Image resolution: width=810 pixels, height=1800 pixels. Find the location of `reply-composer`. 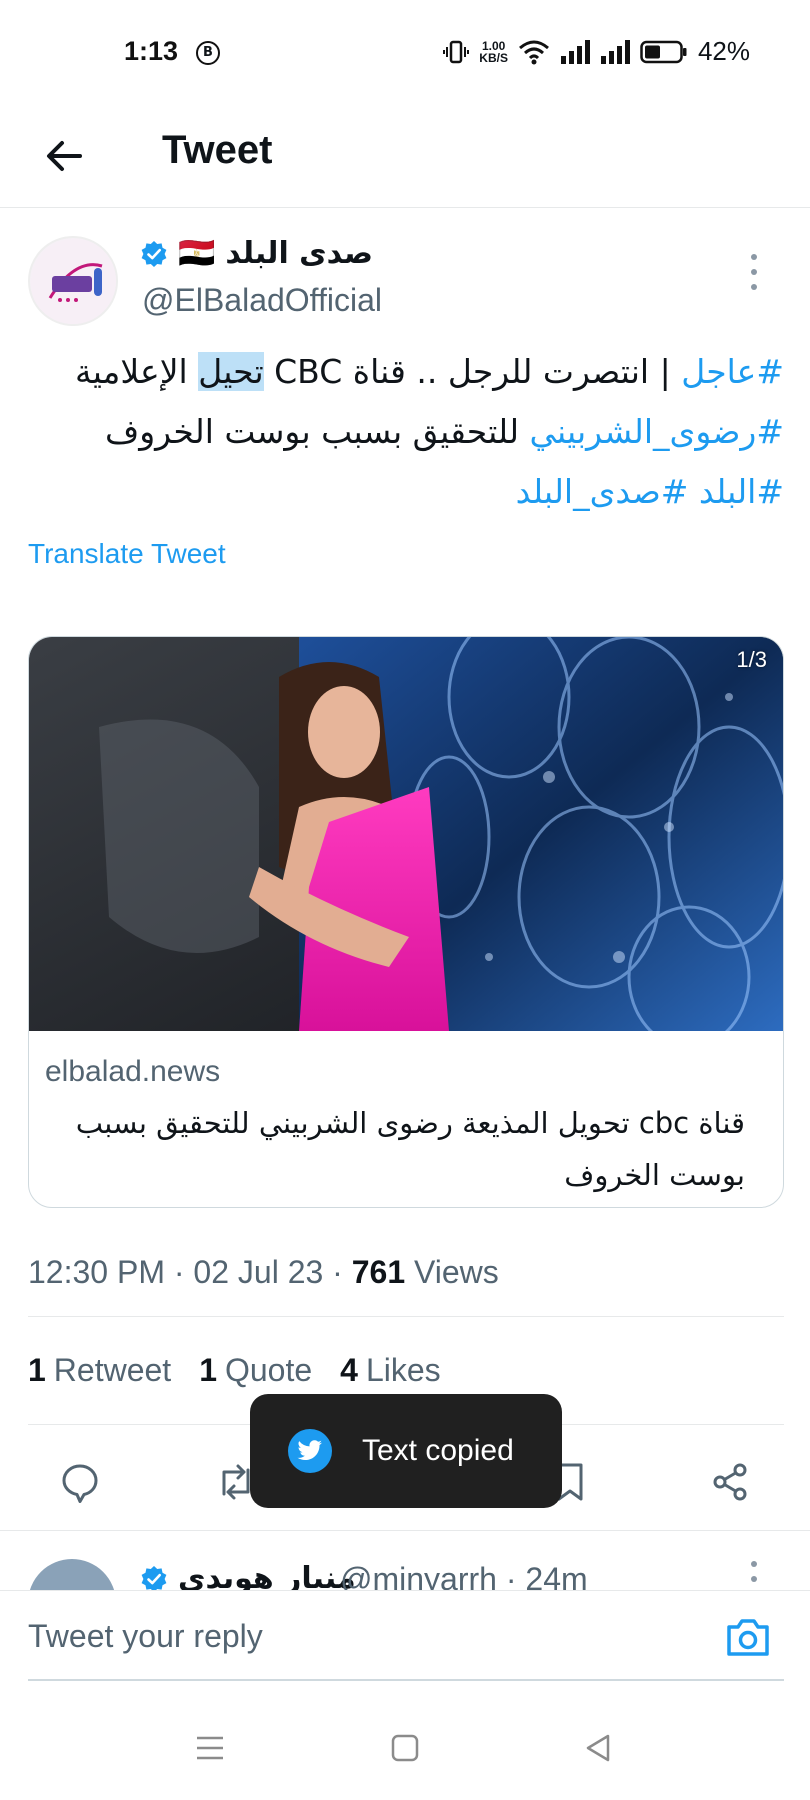

reply-composer is located at coordinates (405, 1640).